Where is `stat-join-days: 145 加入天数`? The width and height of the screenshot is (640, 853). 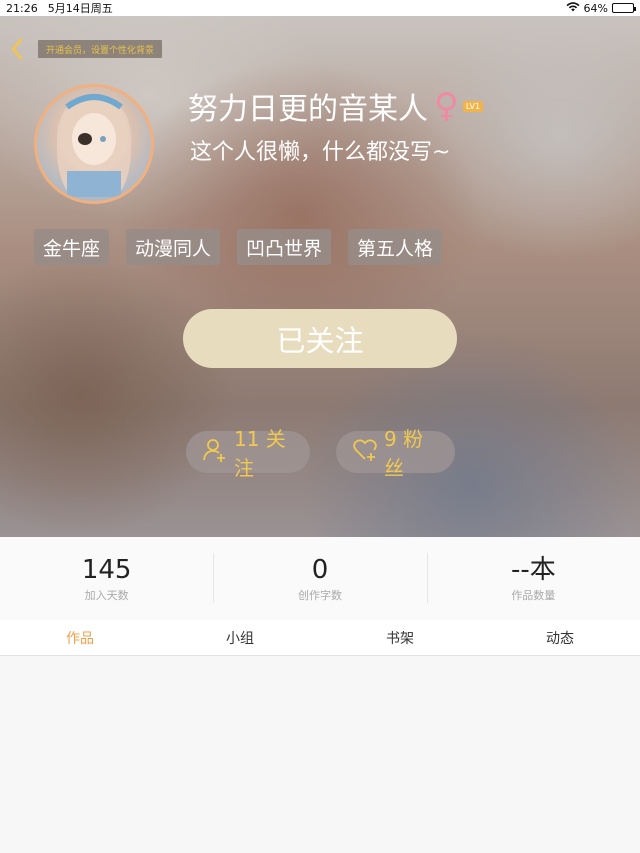 stat-join-days: 145 加入天数 is located at coordinates (106, 578).